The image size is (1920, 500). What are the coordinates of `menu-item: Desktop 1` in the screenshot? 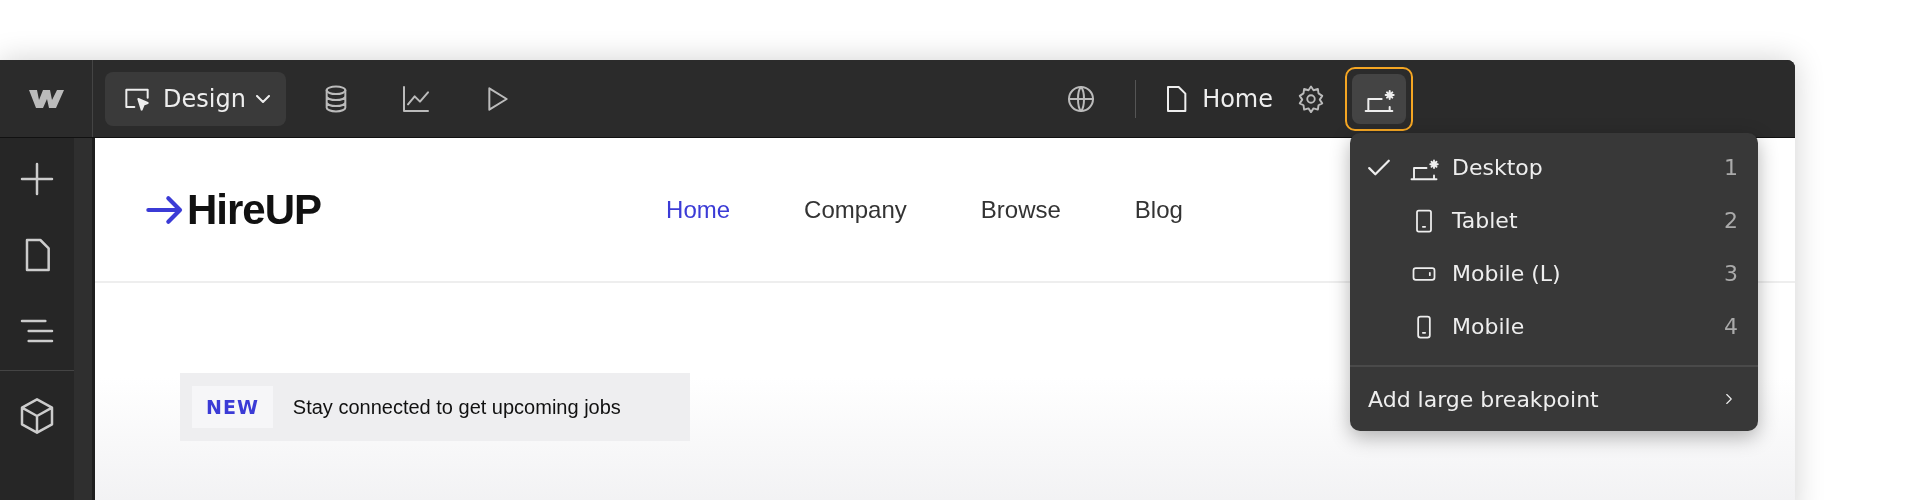 It's located at (1554, 167).